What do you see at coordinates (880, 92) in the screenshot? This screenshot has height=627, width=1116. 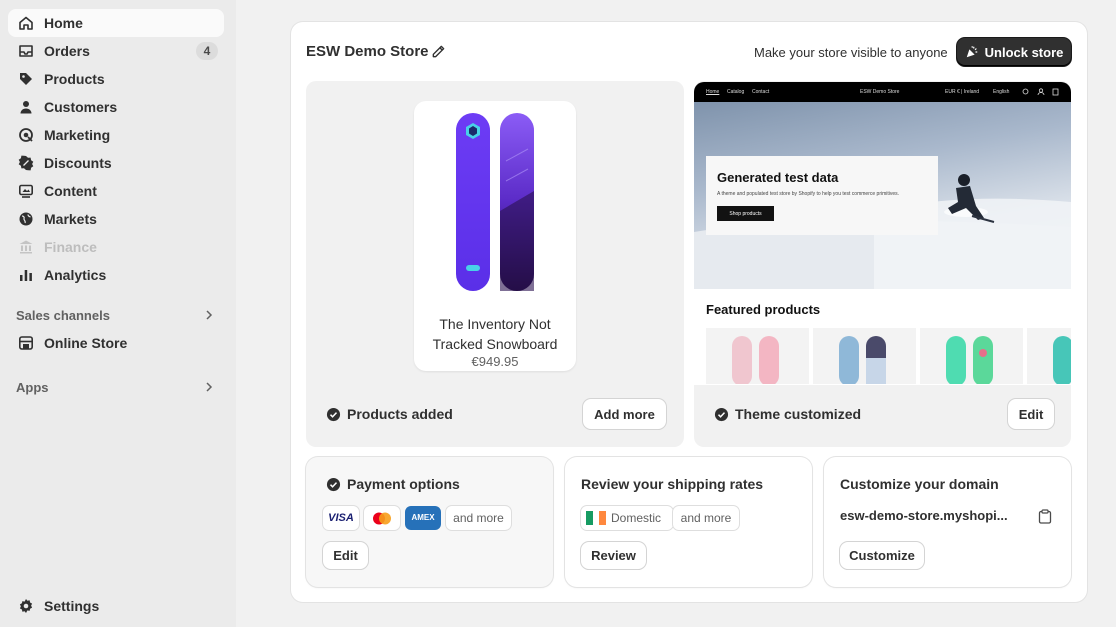 I see `theme-nav-brand: ESW Demo Store` at bounding box center [880, 92].